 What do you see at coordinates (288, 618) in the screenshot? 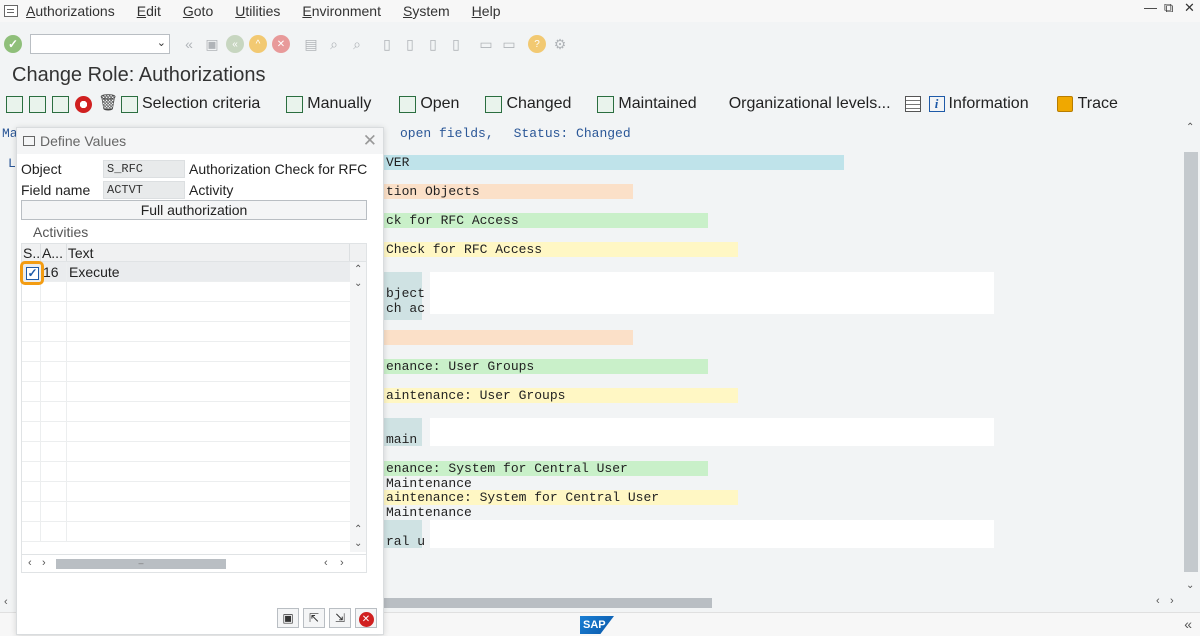
I see `save-button: ▣` at bounding box center [288, 618].